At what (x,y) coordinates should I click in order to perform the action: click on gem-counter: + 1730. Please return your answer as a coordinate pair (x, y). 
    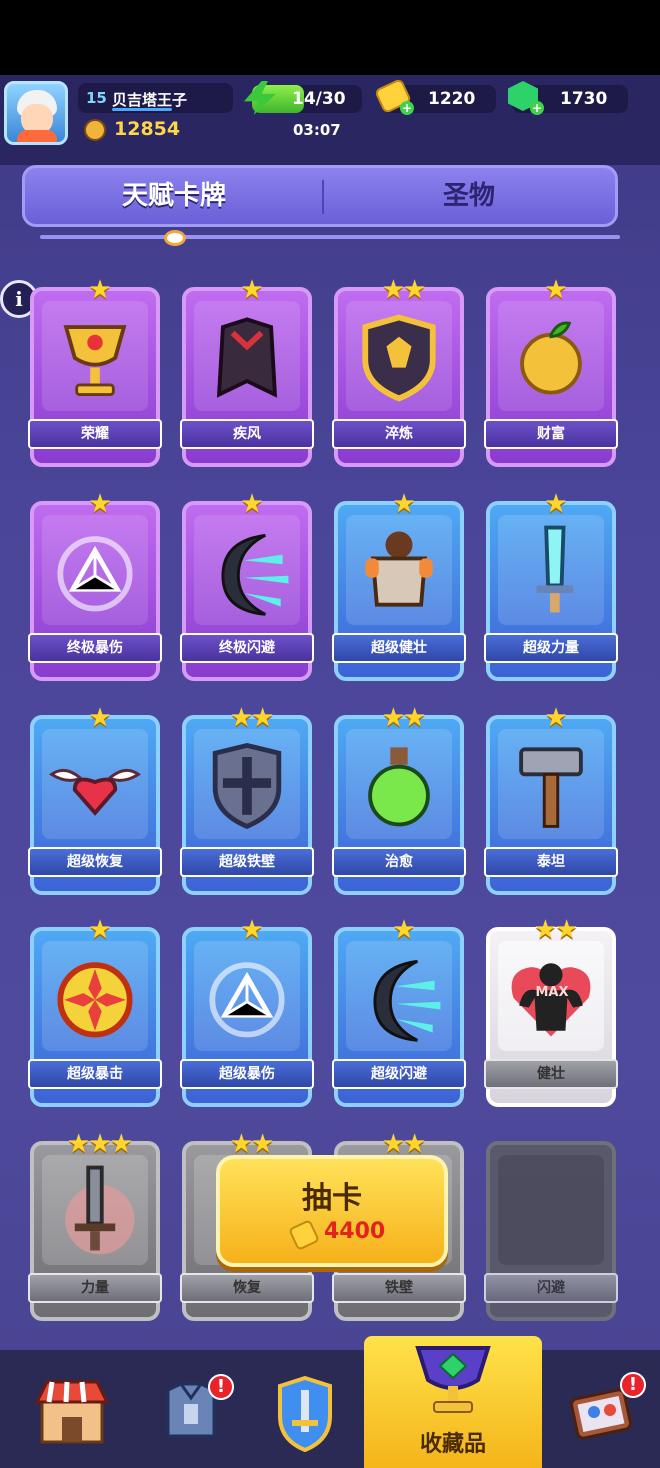
    Looking at the image, I should click on (568, 98).